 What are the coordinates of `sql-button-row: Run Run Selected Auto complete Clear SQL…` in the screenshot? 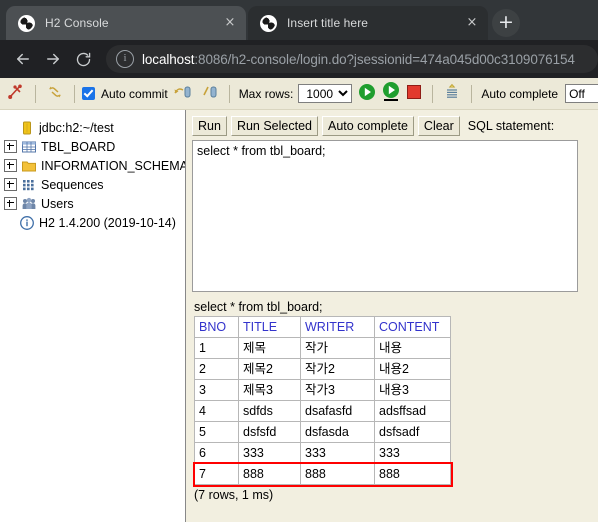 It's located at (395, 126).